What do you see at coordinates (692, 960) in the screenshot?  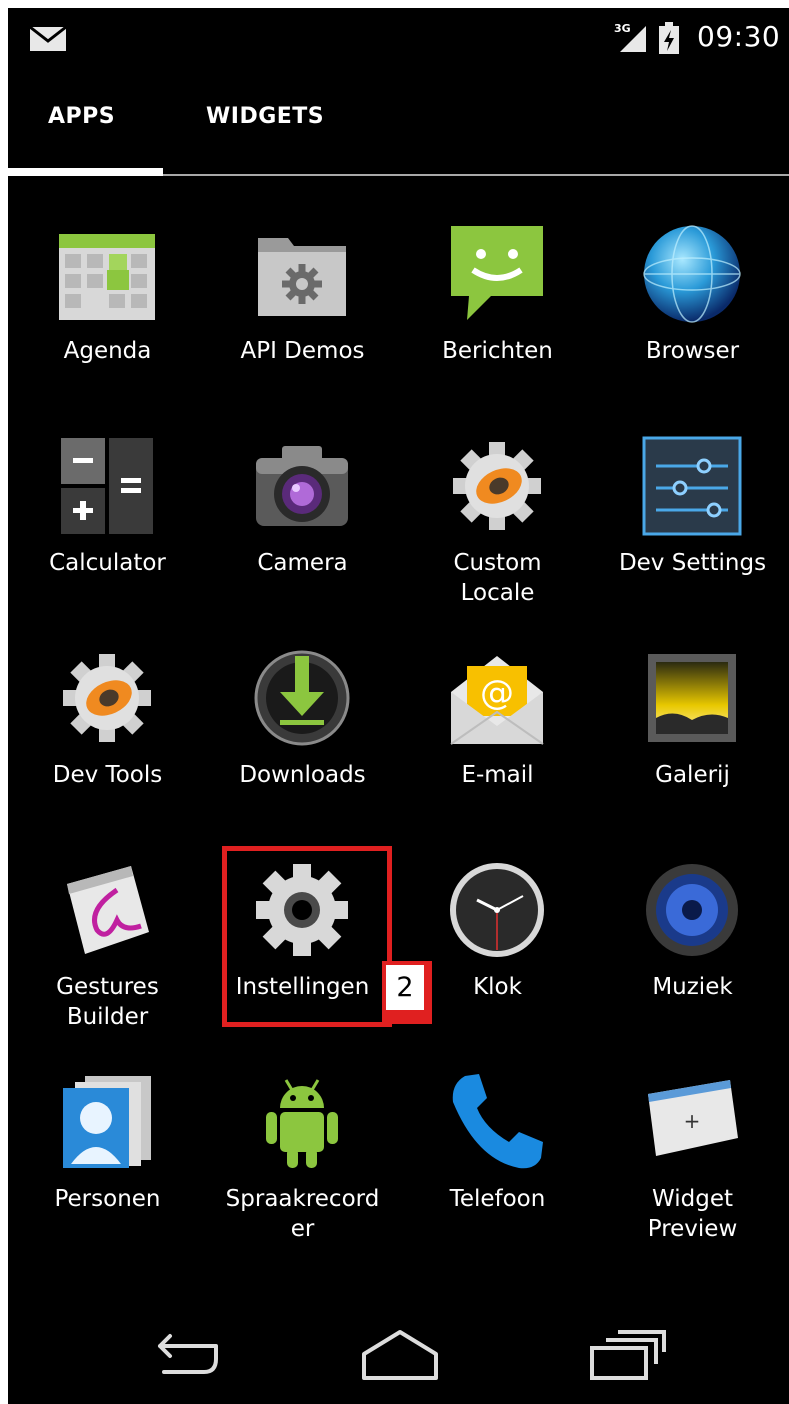 I see `app-muziek: Muziek` at bounding box center [692, 960].